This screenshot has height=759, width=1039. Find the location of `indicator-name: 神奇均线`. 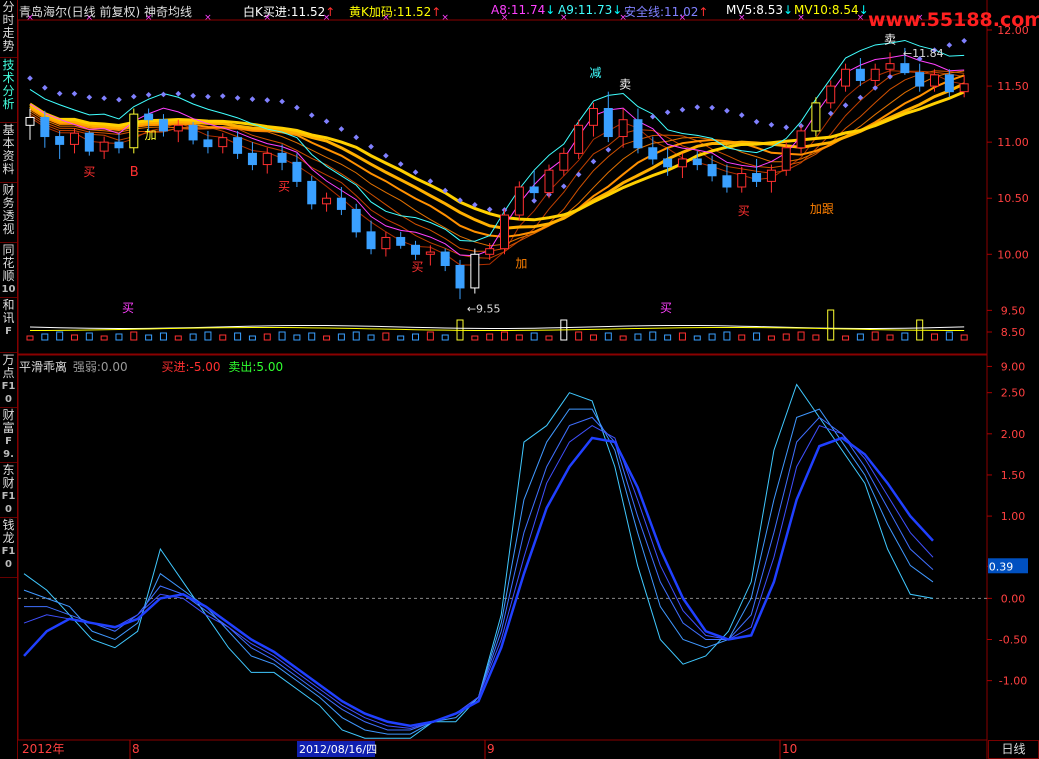

indicator-name: 神奇均线 is located at coordinates (168, 12).